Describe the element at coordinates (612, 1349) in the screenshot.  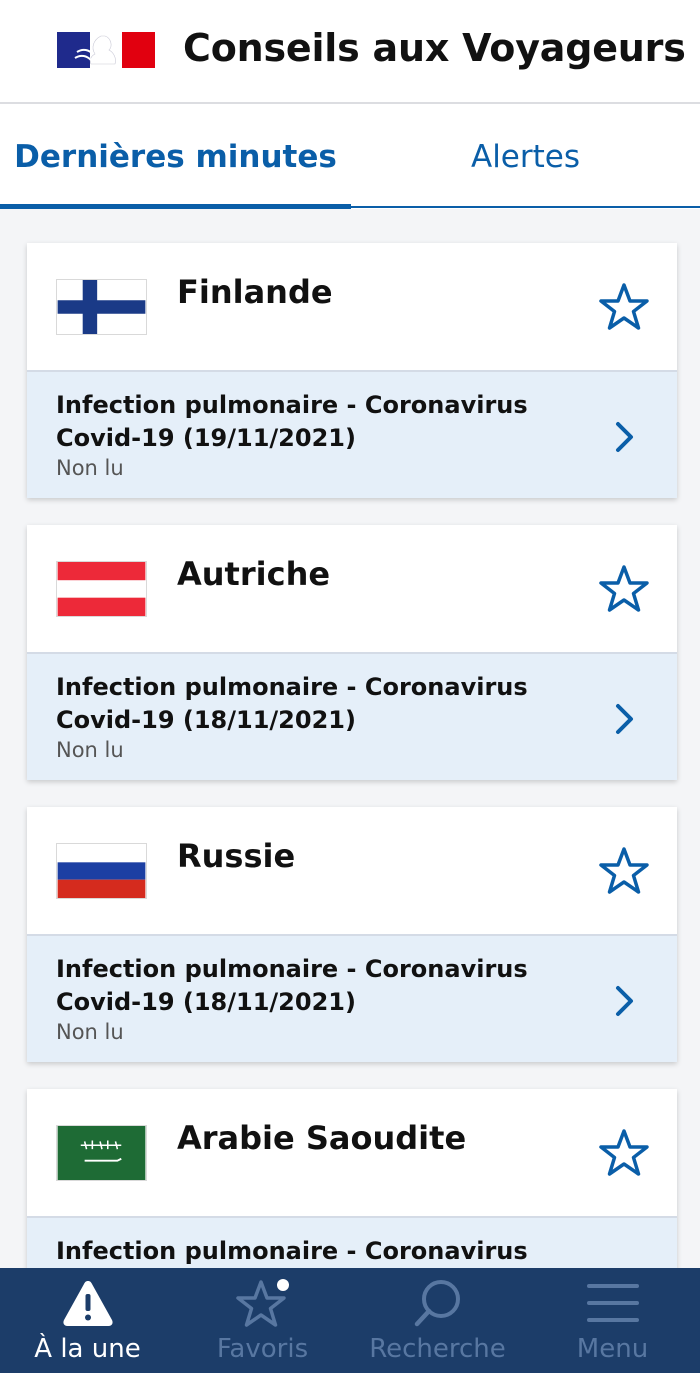
I see `nav-label: Menu` at that location.